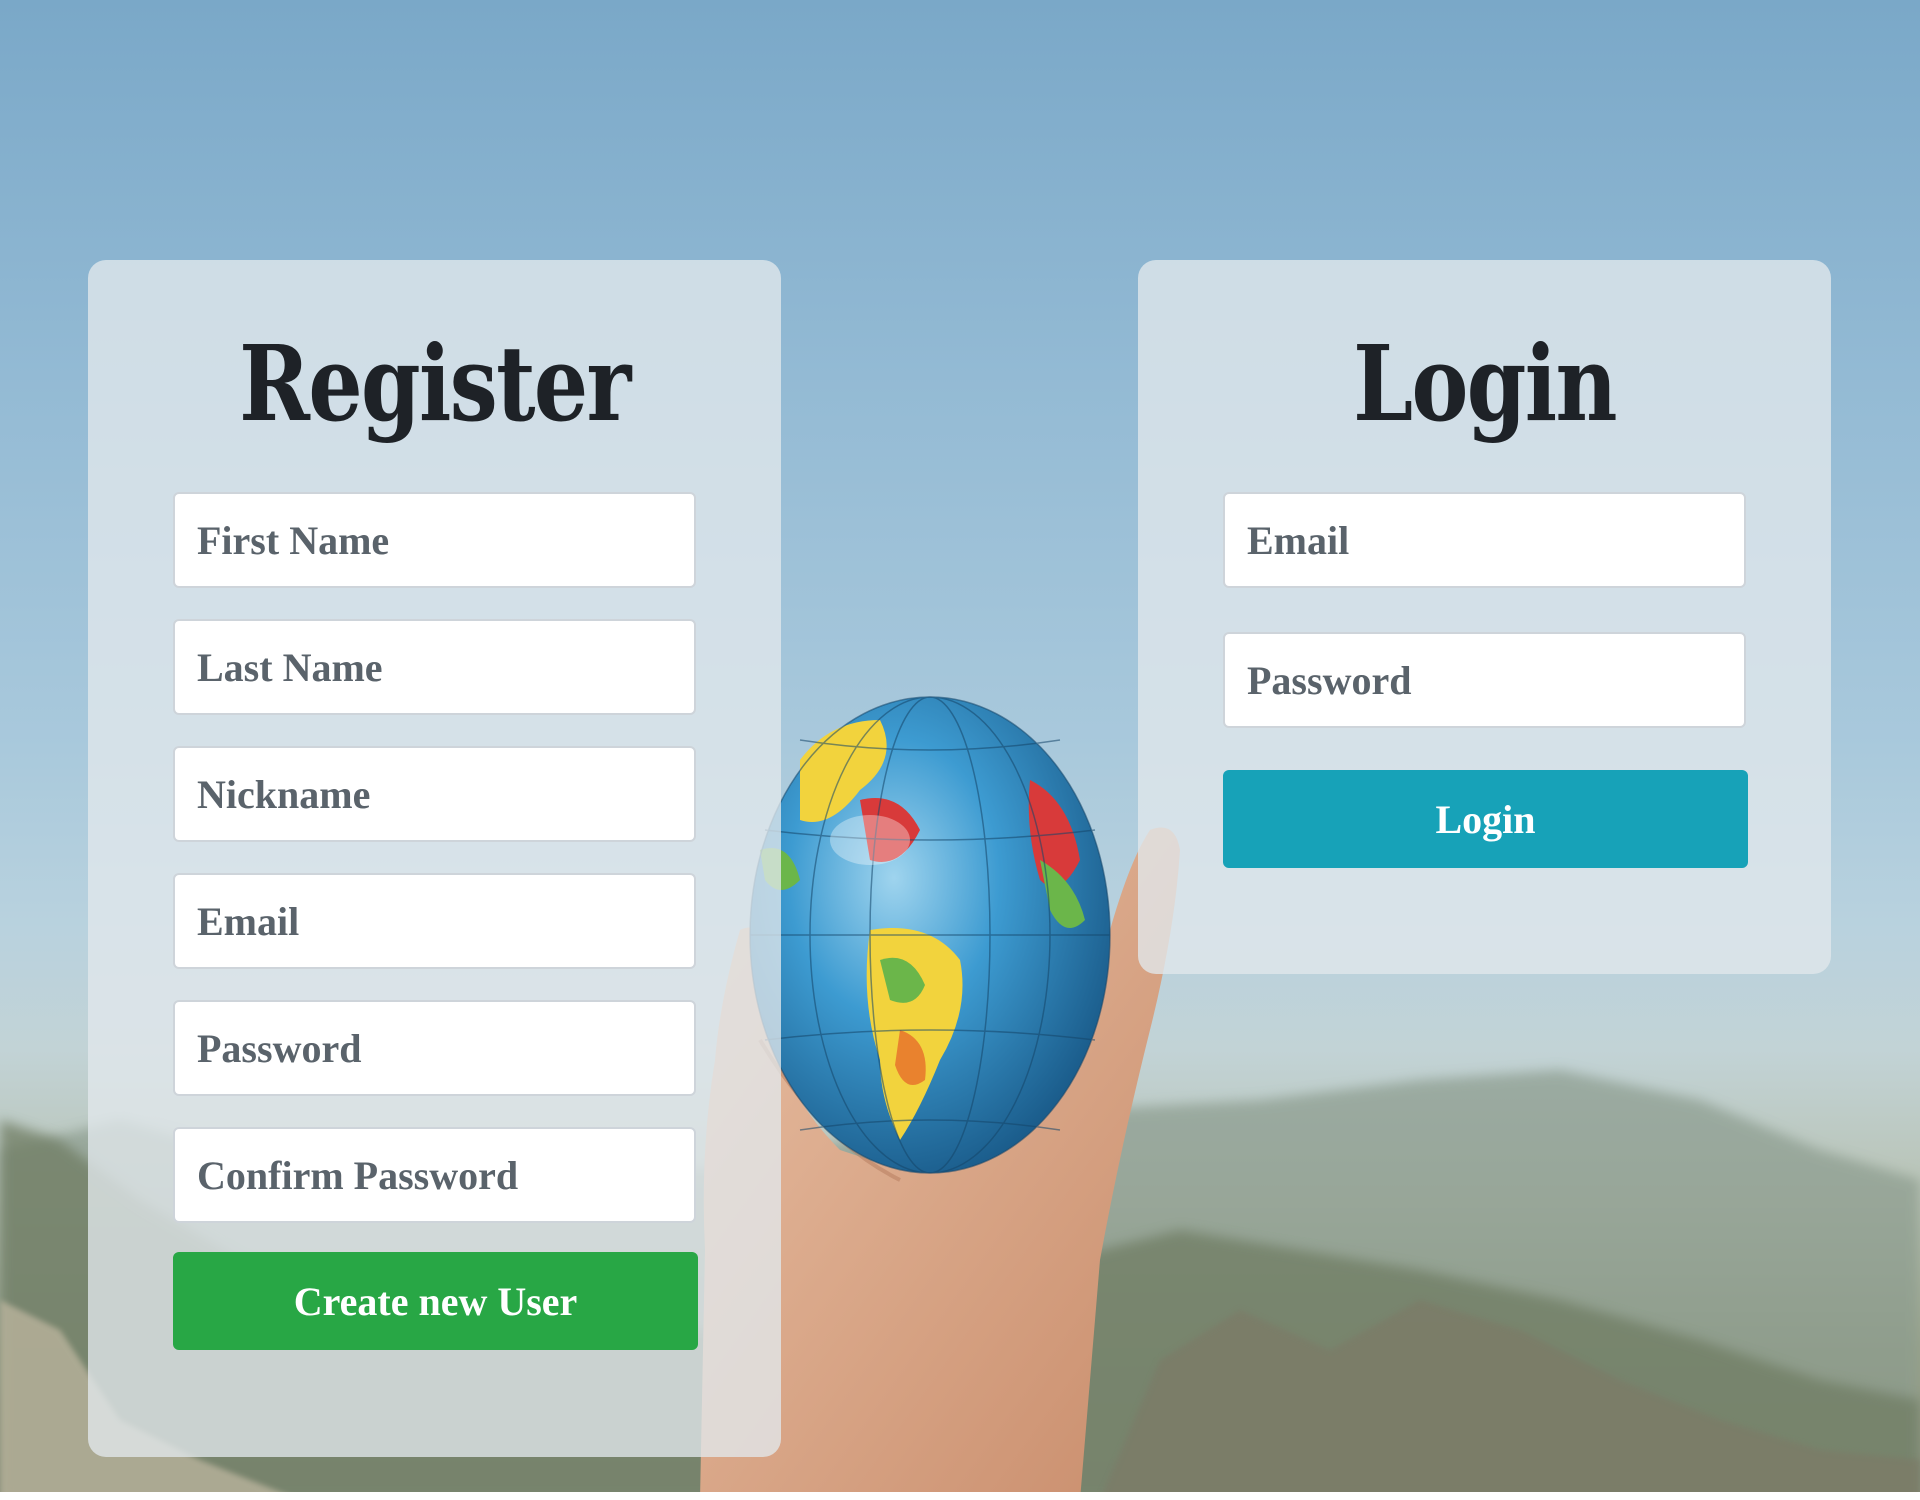  What do you see at coordinates (435, 1301) in the screenshot?
I see `create-new-user-button: Create new User` at bounding box center [435, 1301].